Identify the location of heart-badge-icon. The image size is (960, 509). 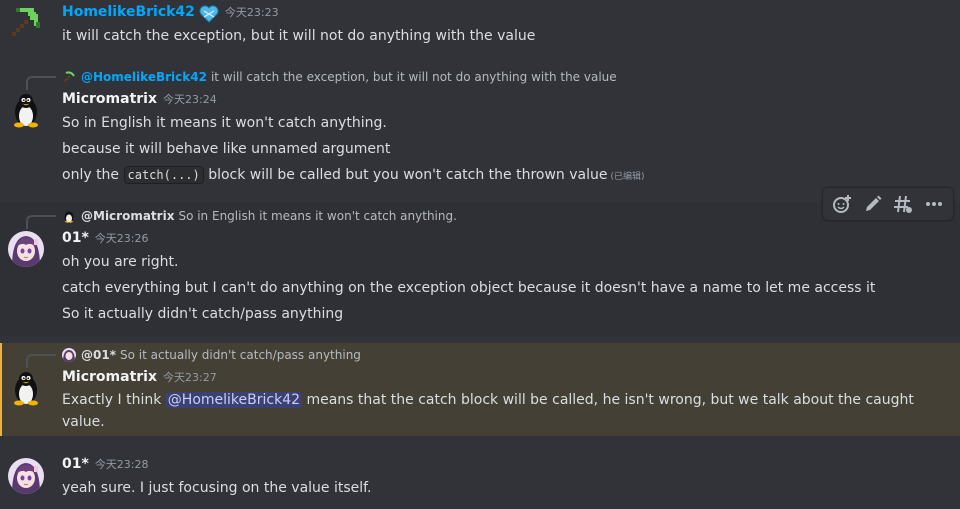
(209, 14).